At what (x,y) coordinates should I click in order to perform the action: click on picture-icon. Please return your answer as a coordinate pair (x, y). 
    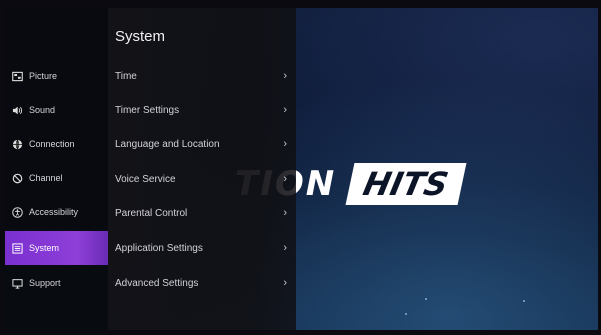
    Looking at the image, I should click on (17, 76).